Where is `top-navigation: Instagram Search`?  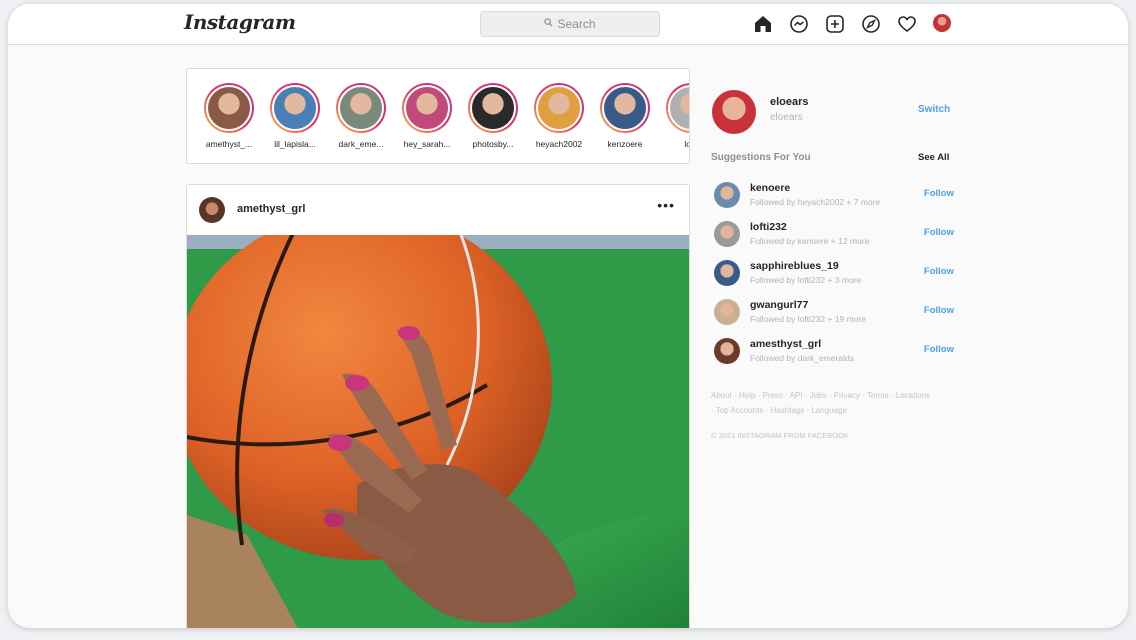
top-navigation: Instagram Search is located at coordinates (568, 24).